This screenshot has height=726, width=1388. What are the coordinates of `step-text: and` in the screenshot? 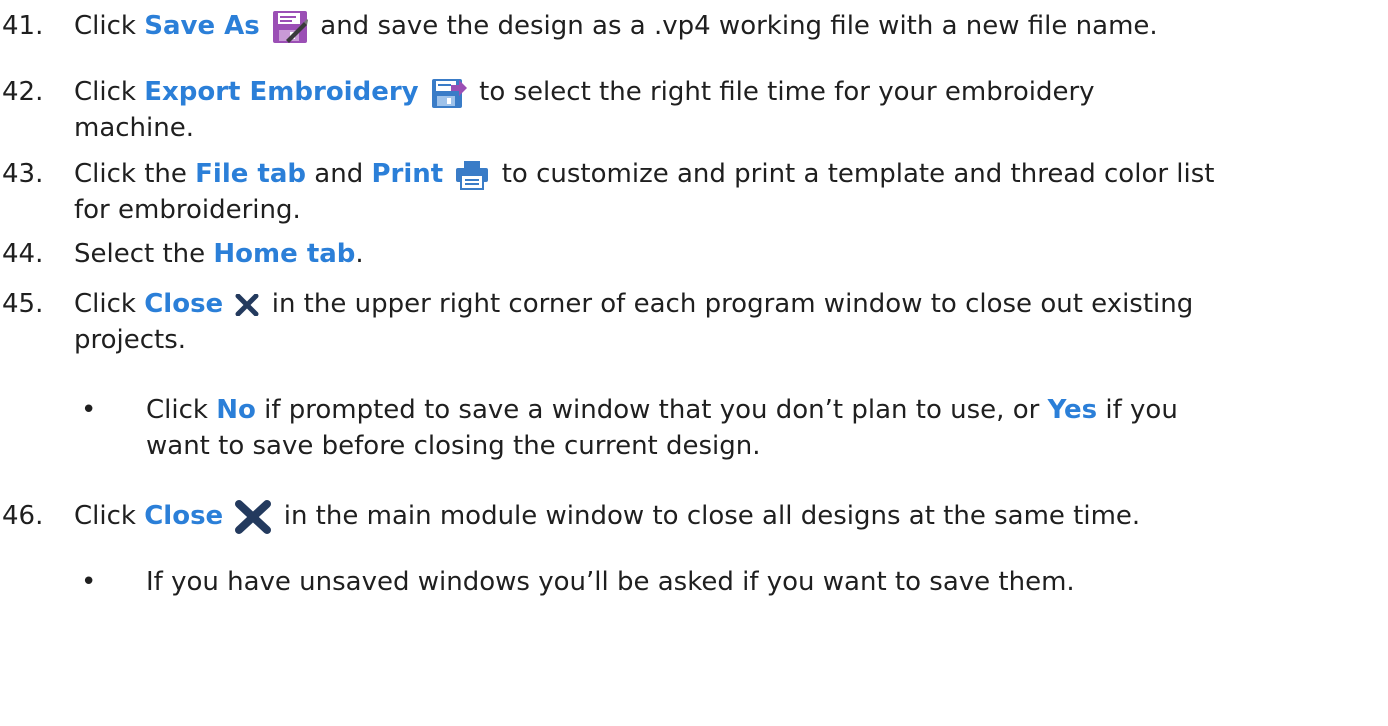 It's located at (339, 174).